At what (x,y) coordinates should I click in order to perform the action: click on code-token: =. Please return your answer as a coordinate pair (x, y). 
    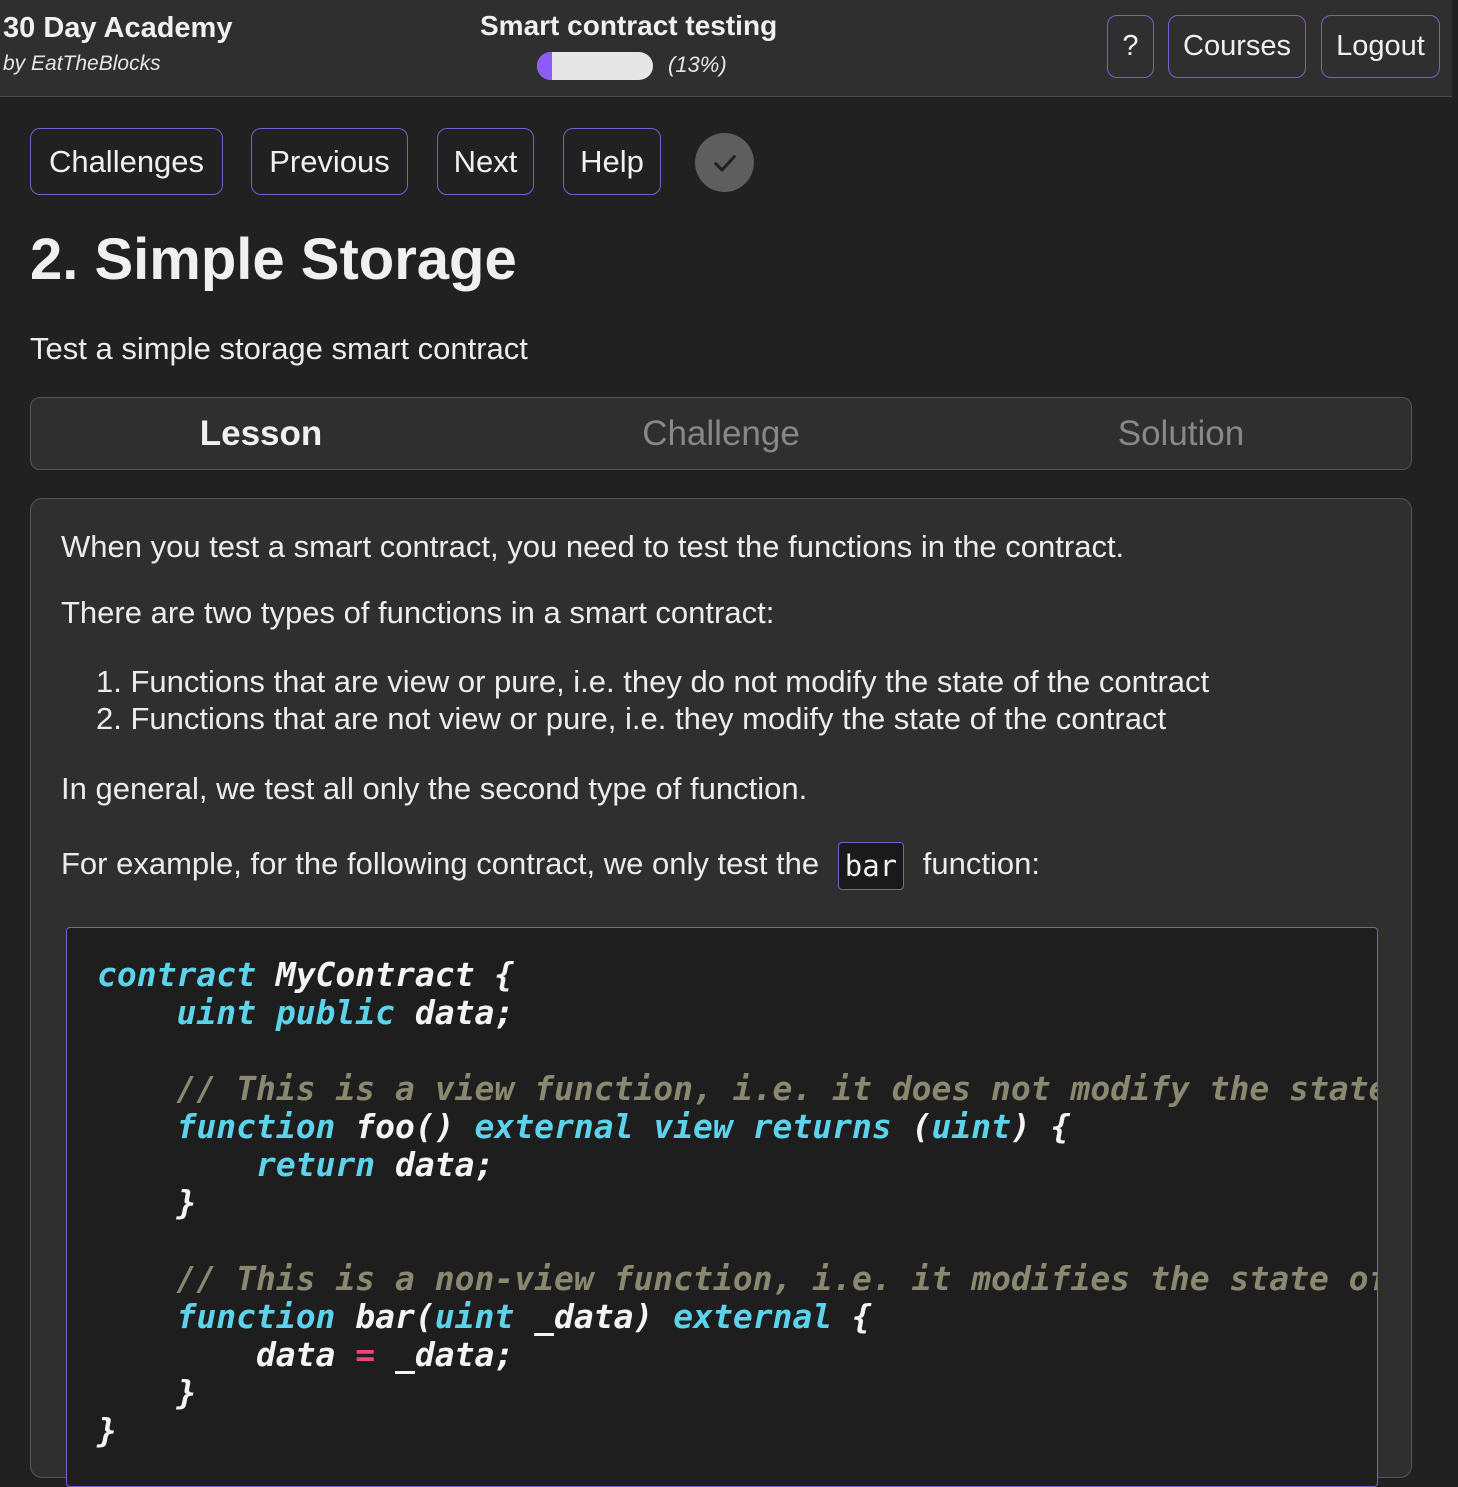
    Looking at the image, I should click on (365, 1354).